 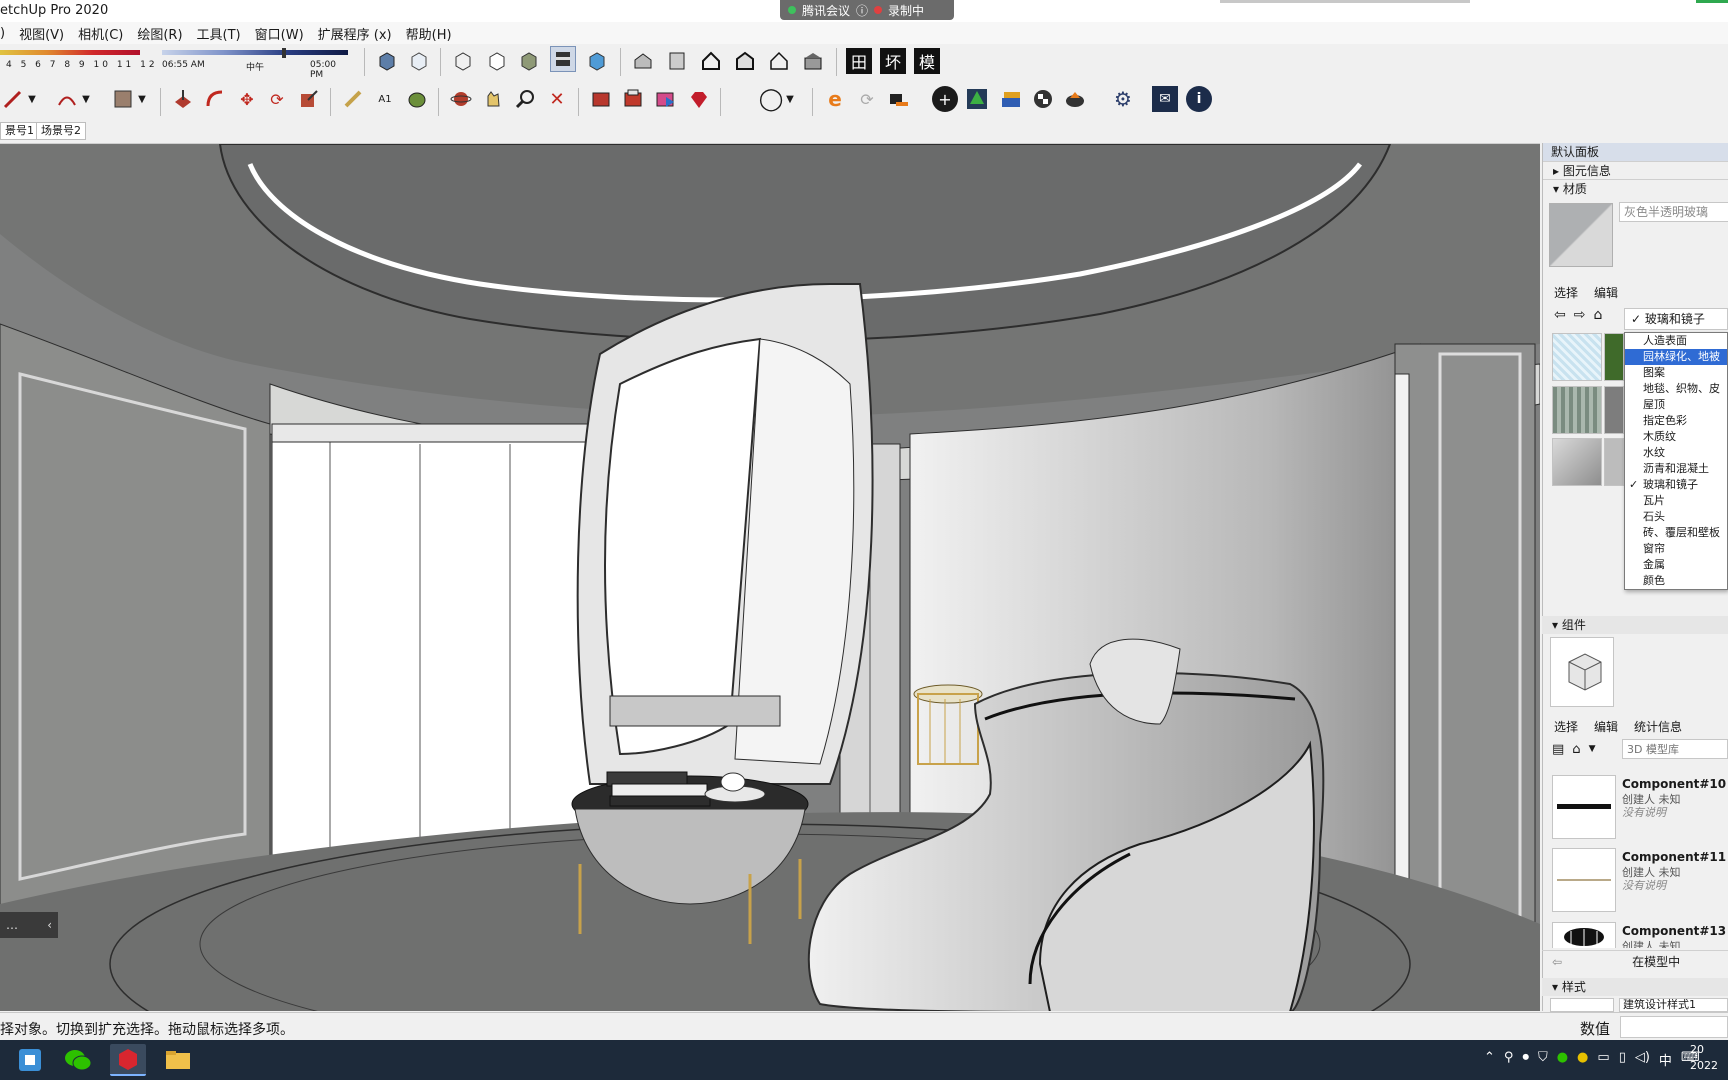 What do you see at coordinates (13, 99) in the screenshot?
I see `pencil-icon` at bounding box center [13, 99].